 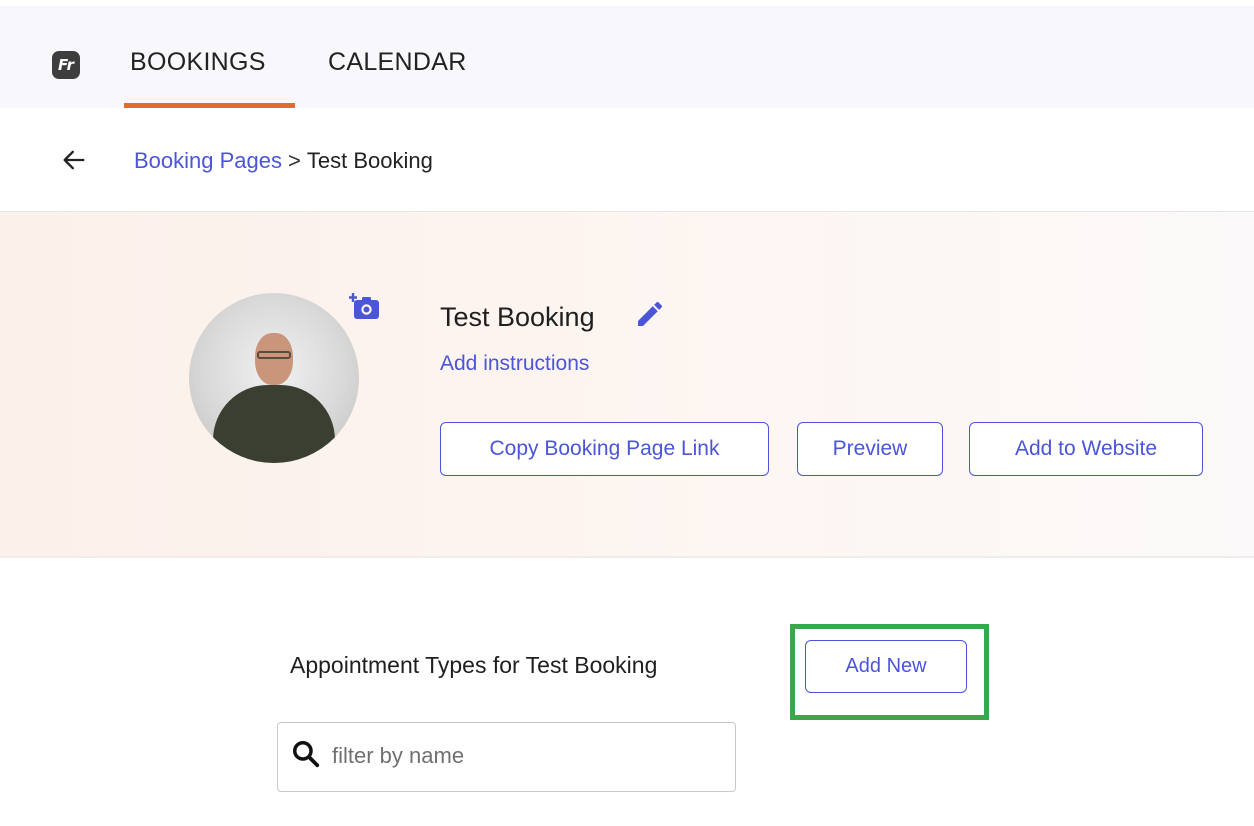 What do you see at coordinates (870, 449) in the screenshot?
I see `preview-button: Preview` at bounding box center [870, 449].